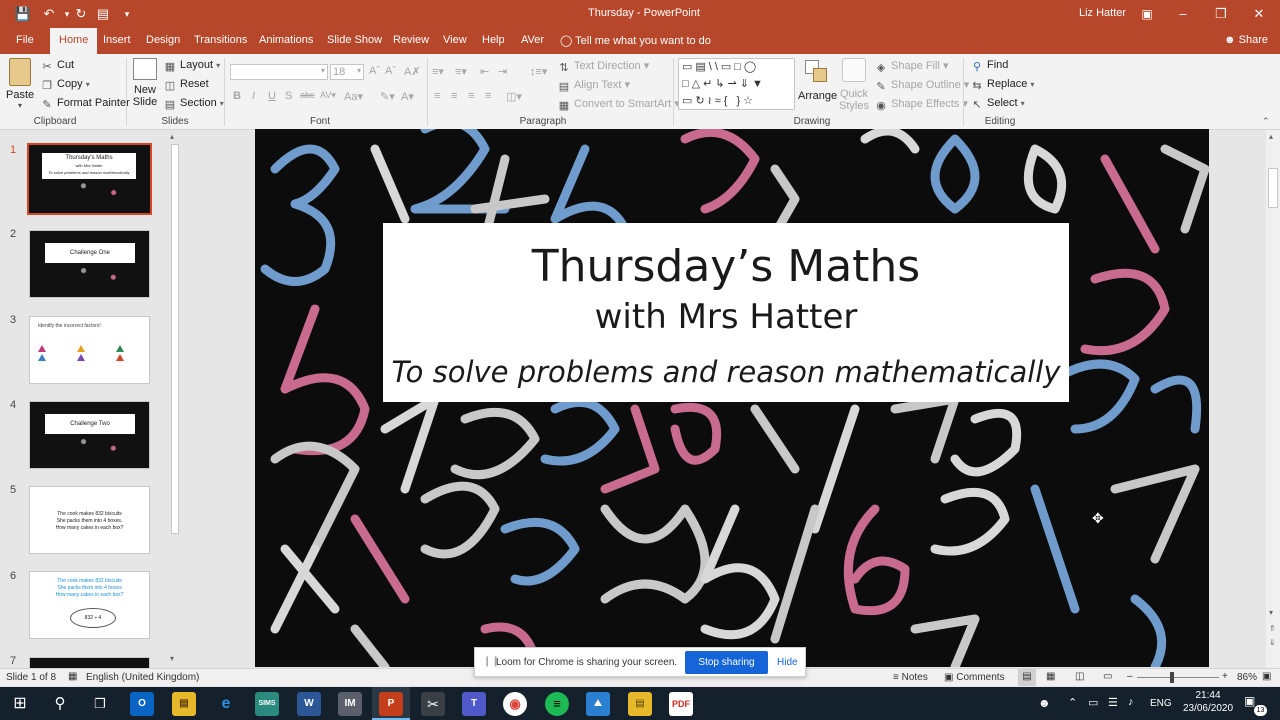 Image resolution: width=1280 pixels, height=720 pixels. I want to click on tab-transitions: Transitions, so click(220, 40).